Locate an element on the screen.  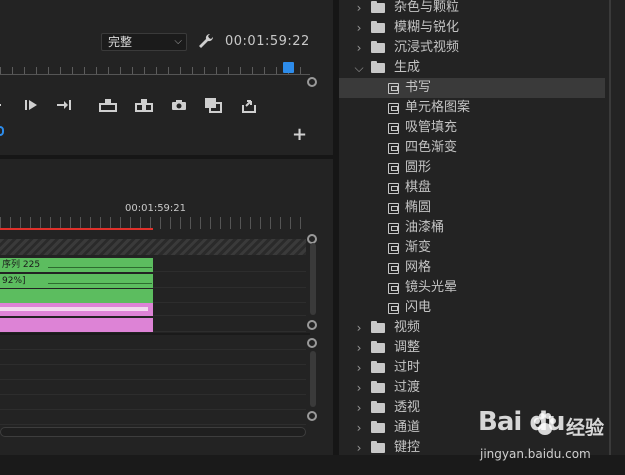
tree-item-label: 网格 is located at coordinates (418, 267).